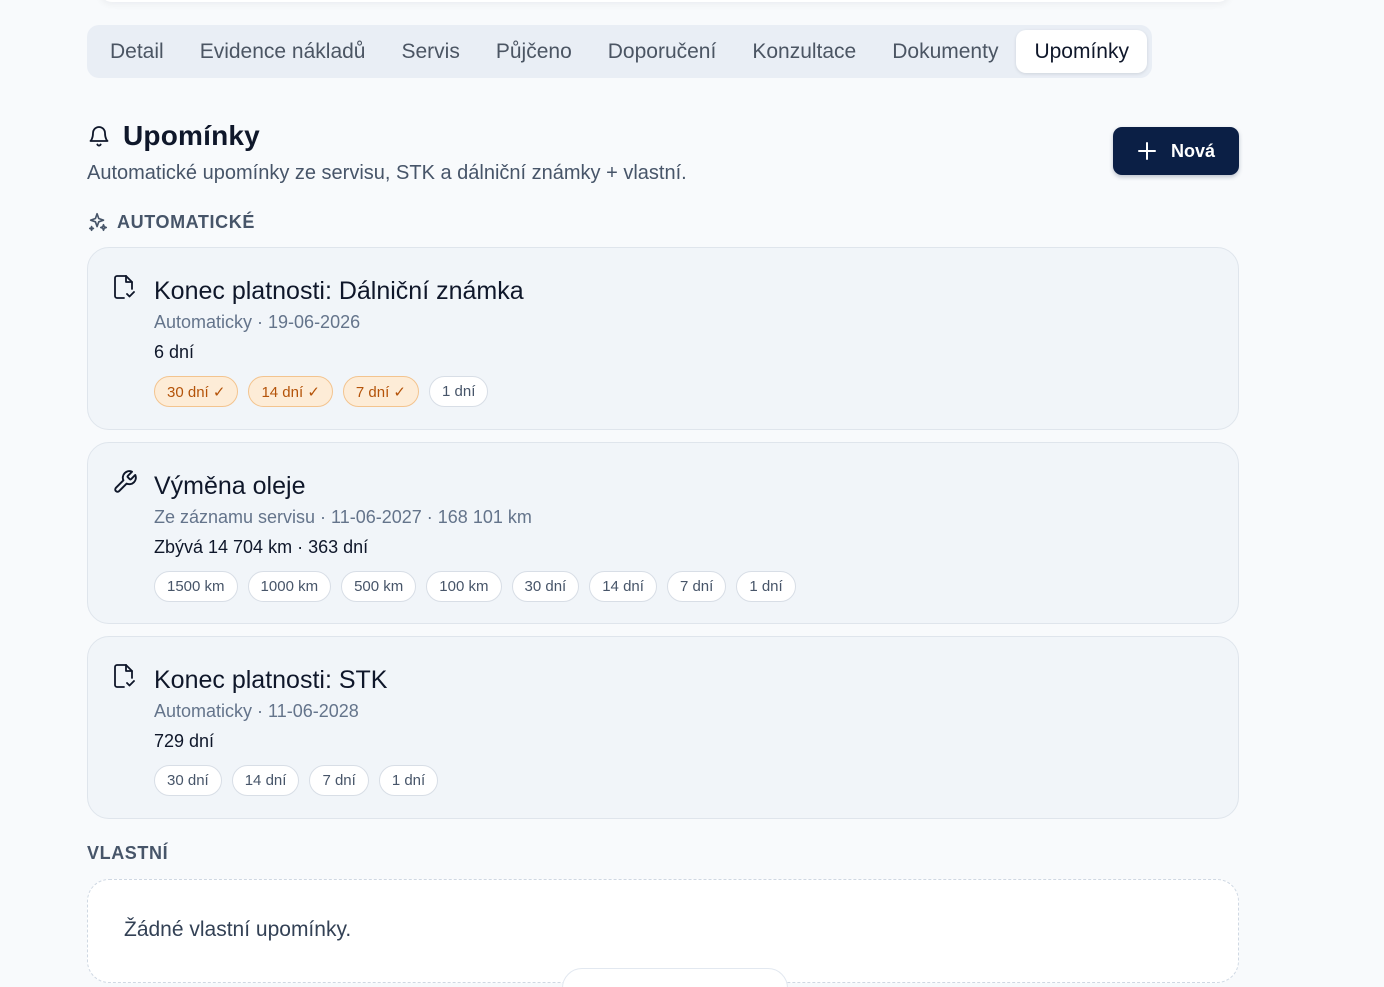  Describe the element at coordinates (339, 391) in the screenshot. I see `reminder-chips: 30 dní ✓ 14 dní ✓ 7 dní ✓ 1 dní` at that location.